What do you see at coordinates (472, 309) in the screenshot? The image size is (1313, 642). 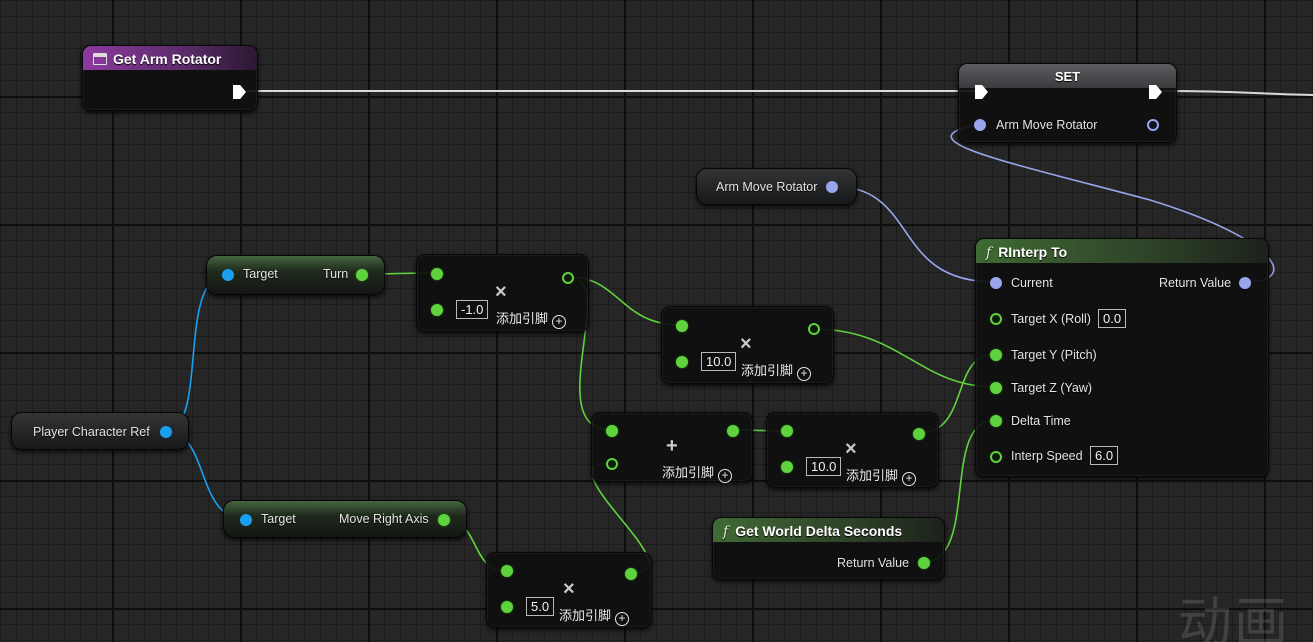 I see `input-b-value: -1.0` at bounding box center [472, 309].